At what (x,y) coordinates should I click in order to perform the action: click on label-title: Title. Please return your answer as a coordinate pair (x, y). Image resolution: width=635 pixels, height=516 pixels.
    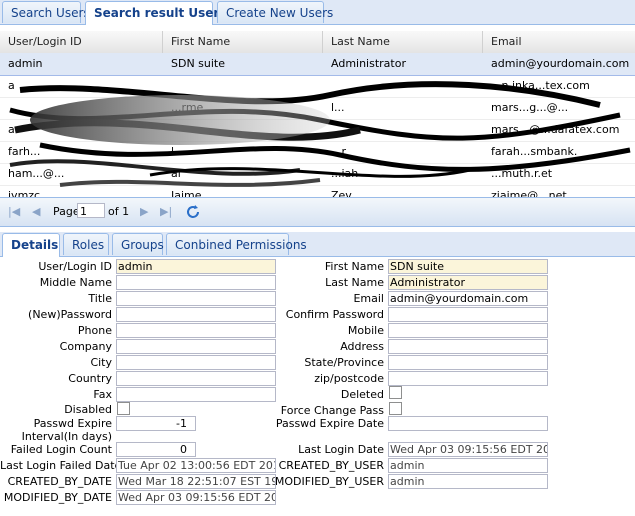
    Looking at the image, I should click on (100, 298).